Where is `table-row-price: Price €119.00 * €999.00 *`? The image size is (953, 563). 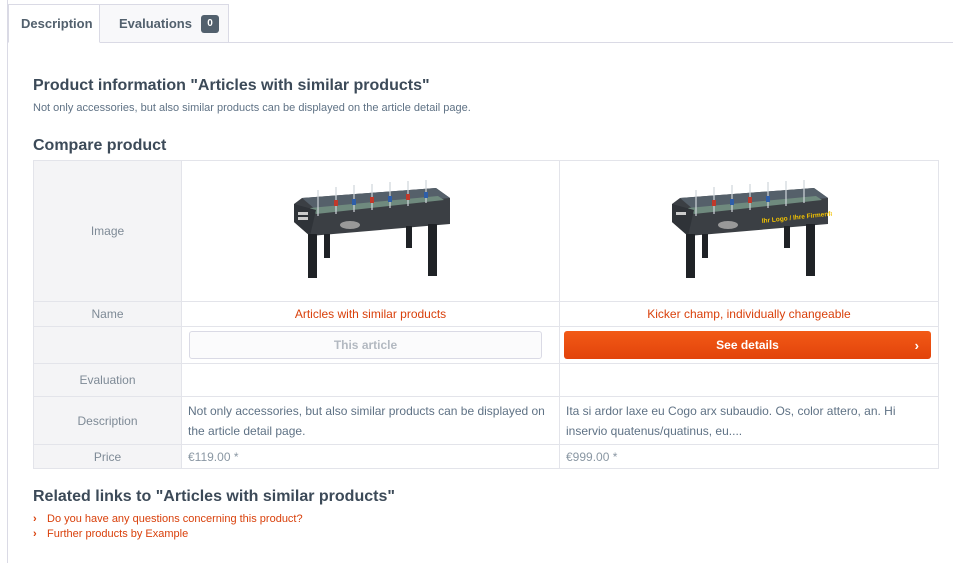
table-row-price: Price €119.00 * €999.00 * is located at coordinates (486, 456).